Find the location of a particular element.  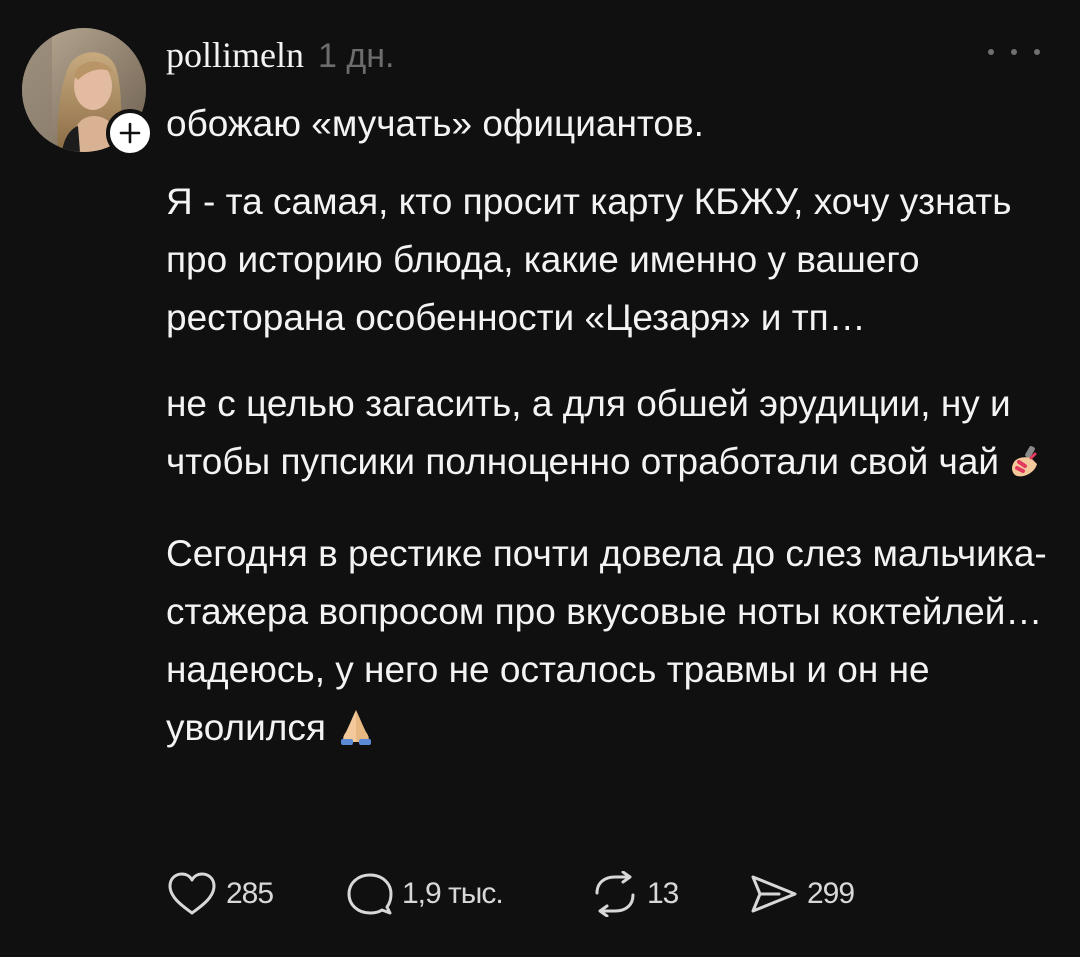

like-button: 285 is located at coordinates (256, 894).